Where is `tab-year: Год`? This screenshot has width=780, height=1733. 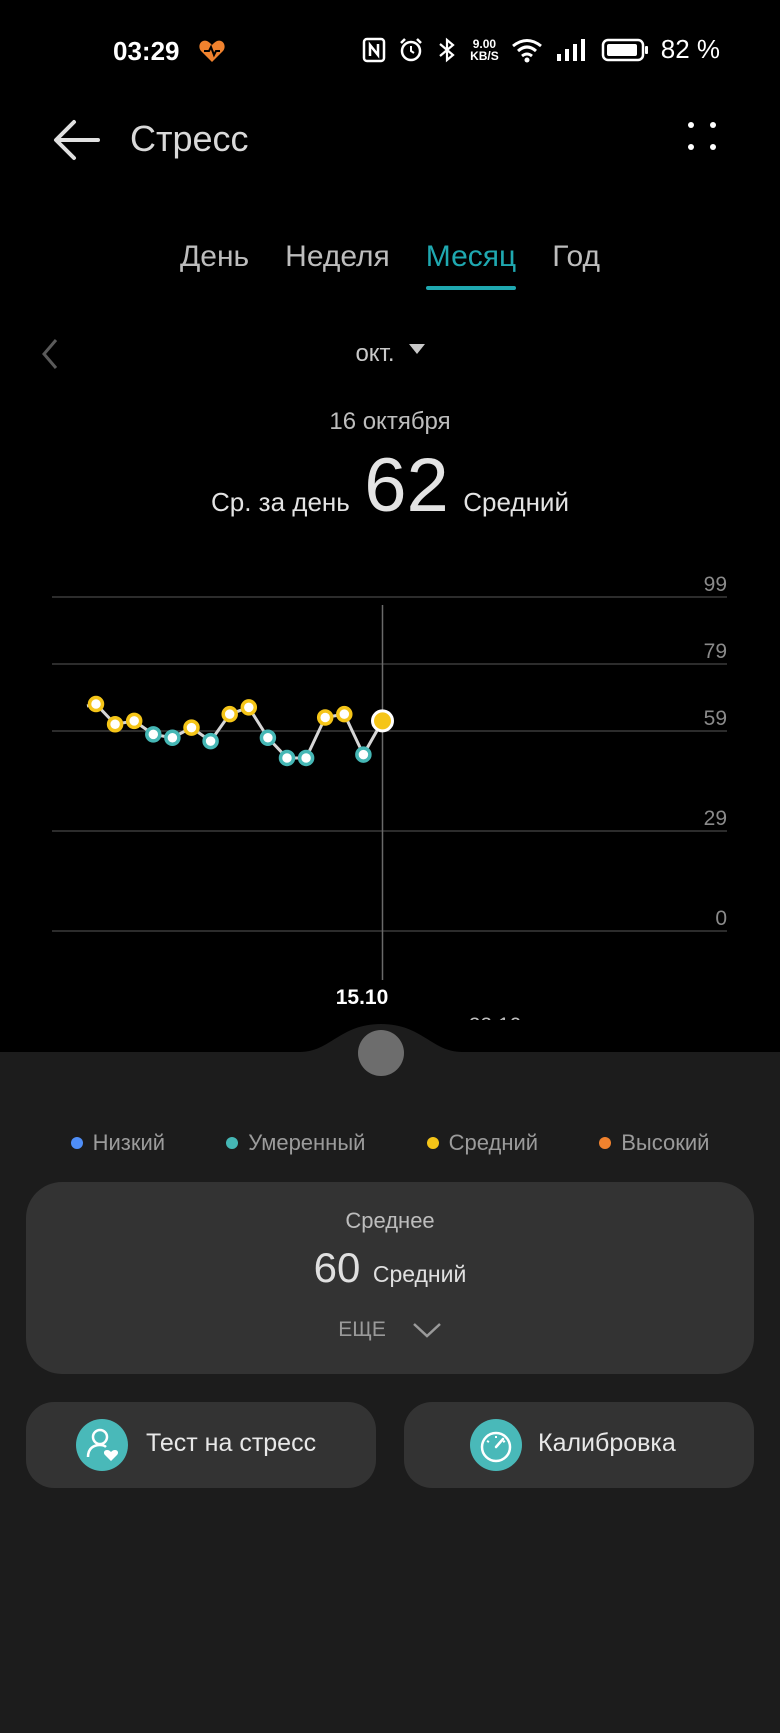
tab-year: Год is located at coordinates (576, 268).